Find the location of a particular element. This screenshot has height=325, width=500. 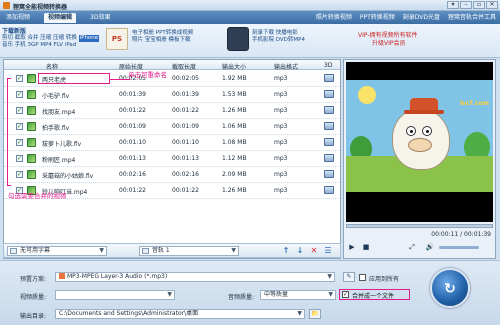

tab-3d-effect: 3D效果 is located at coordinates (100, 18).